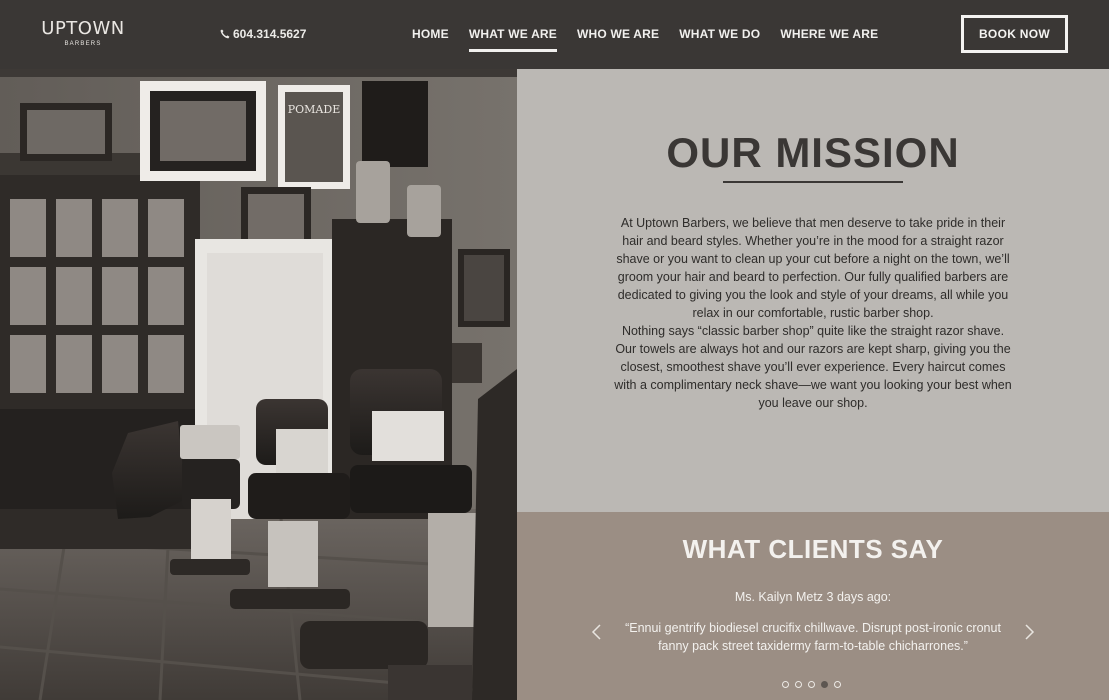 The image size is (1109, 700). I want to click on nav-where-we-are: WHERE WE ARE, so click(829, 34).